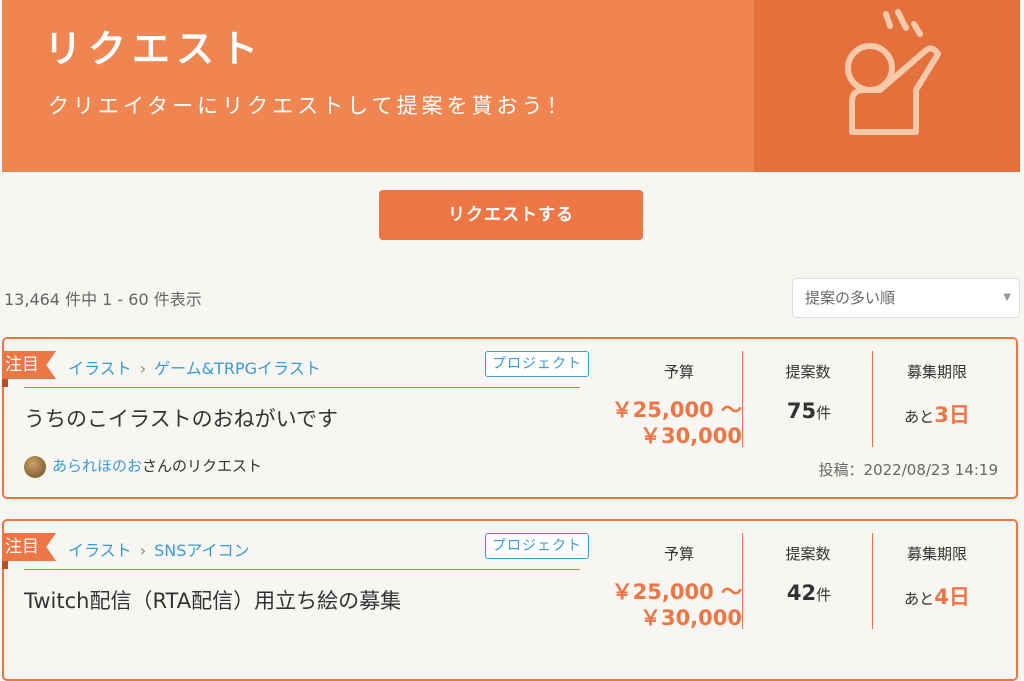 This screenshot has height=681, width=1024. What do you see at coordinates (893, 72) in the screenshot?
I see `raised-hand-person-icon` at bounding box center [893, 72].